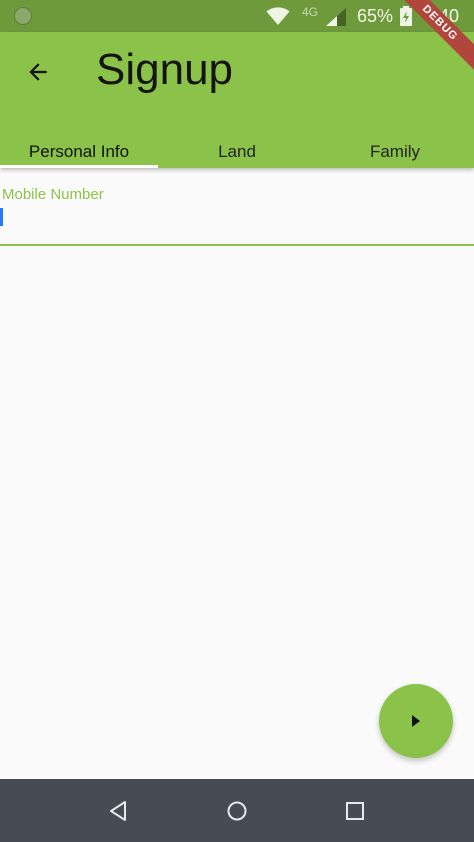 The image size is (474, 842). I want to click on notification-dot-icon, so click(23, 16).